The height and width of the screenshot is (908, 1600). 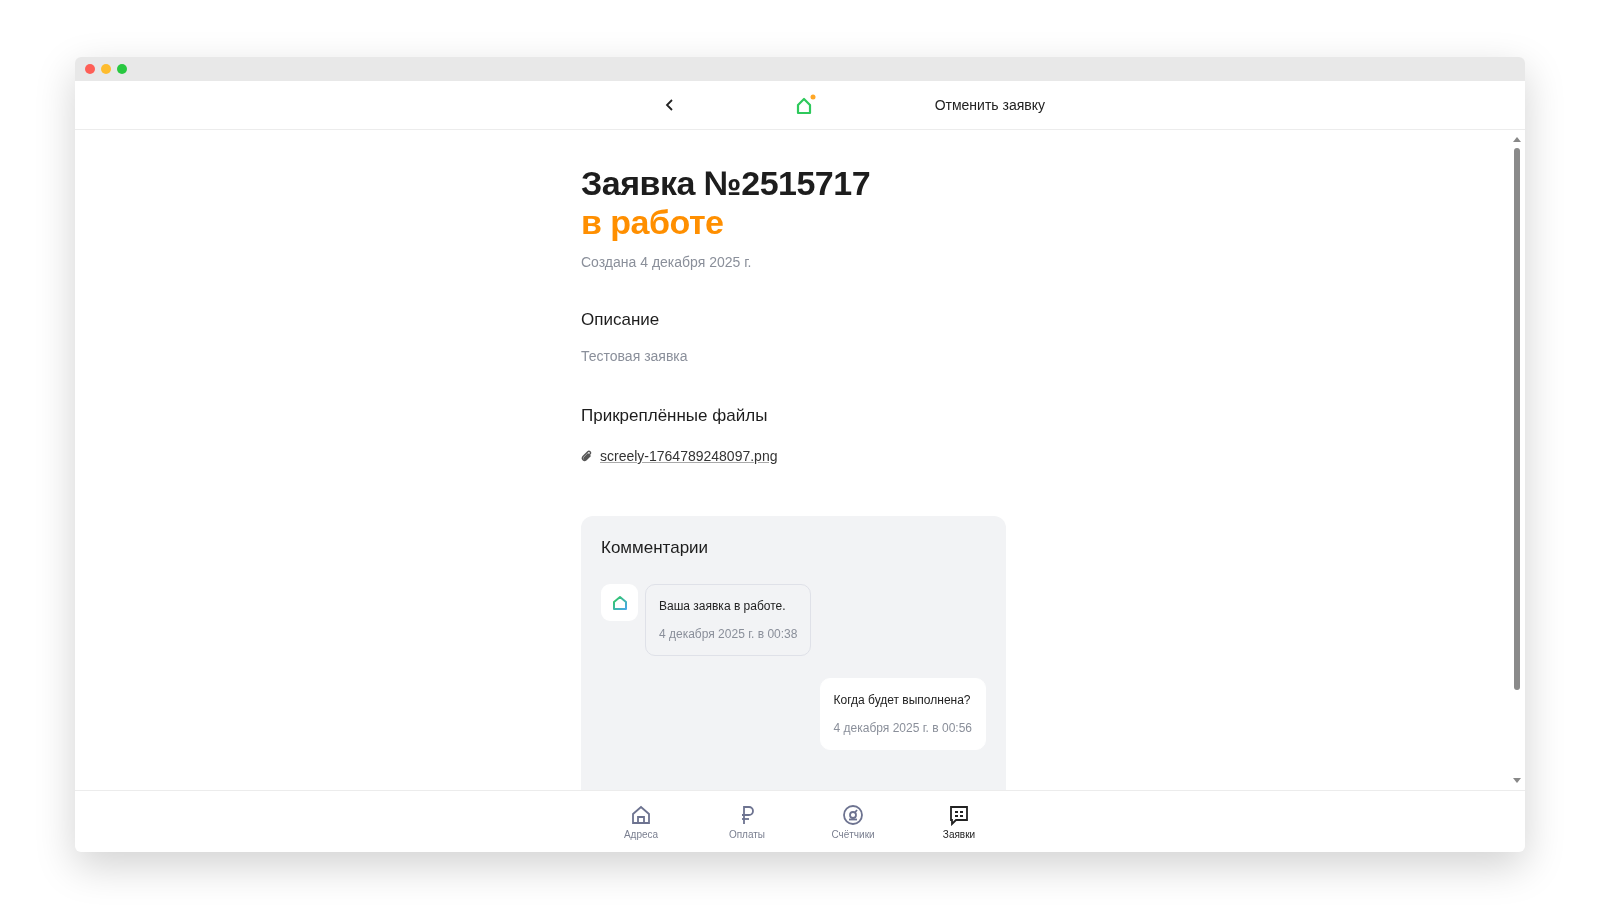 What do you see at coordinates (670, 105) in the screenshot?
I see `back-icon` at bounding box center [670, 105].